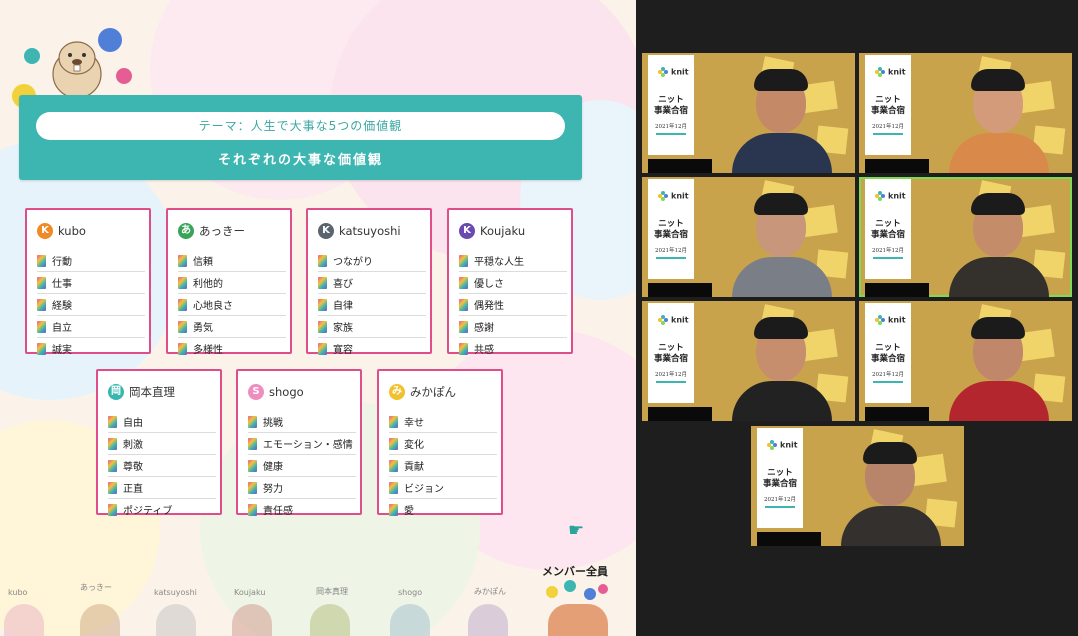 This screenshot has width=1078, height=636. I want to click on value-text: 自由, so click(133, 423).